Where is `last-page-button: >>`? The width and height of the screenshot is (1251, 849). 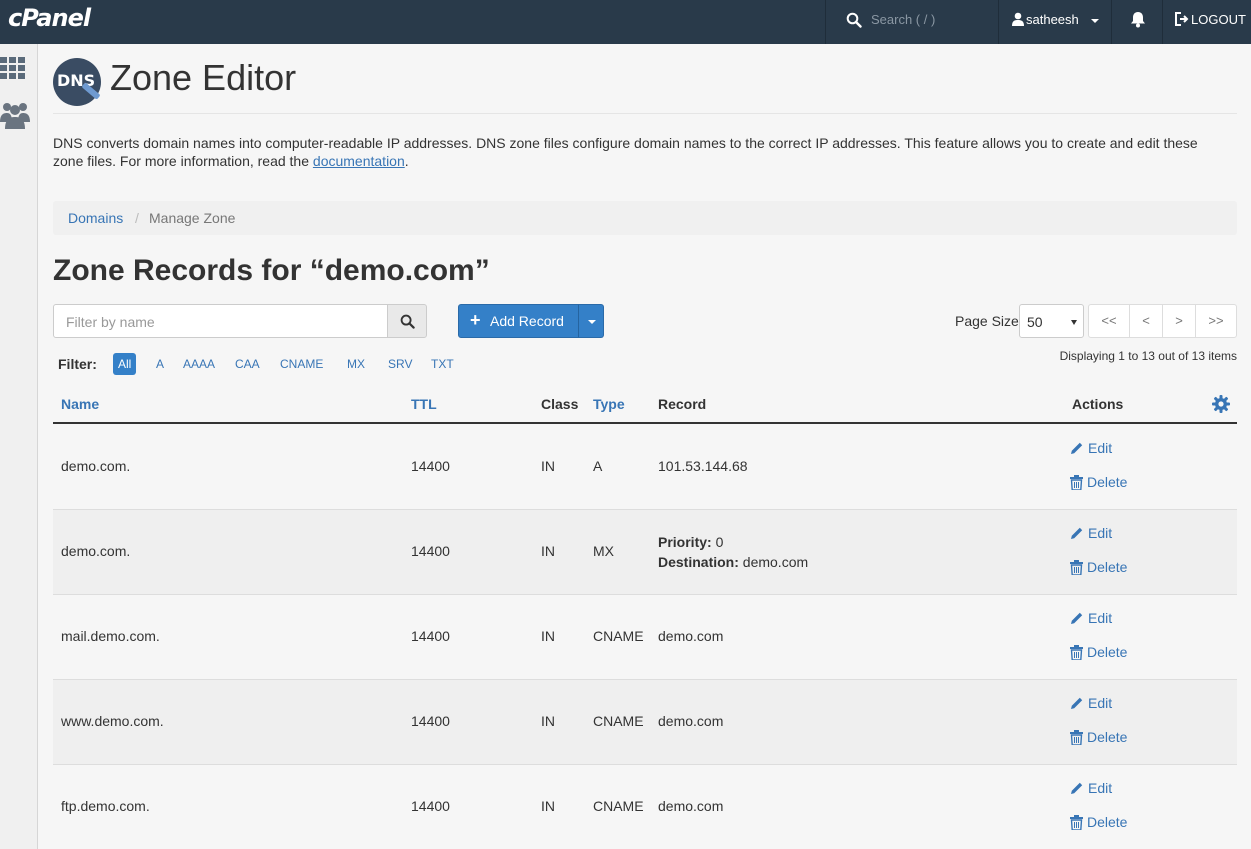
last-page-button: >> is located at coordinates (1216, 321).